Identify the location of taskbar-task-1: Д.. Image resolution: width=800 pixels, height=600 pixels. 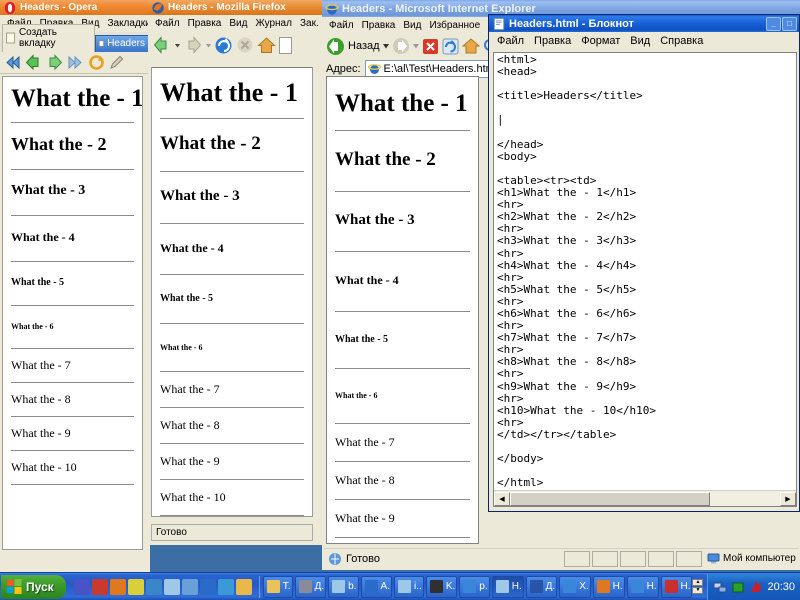
(310, 586).